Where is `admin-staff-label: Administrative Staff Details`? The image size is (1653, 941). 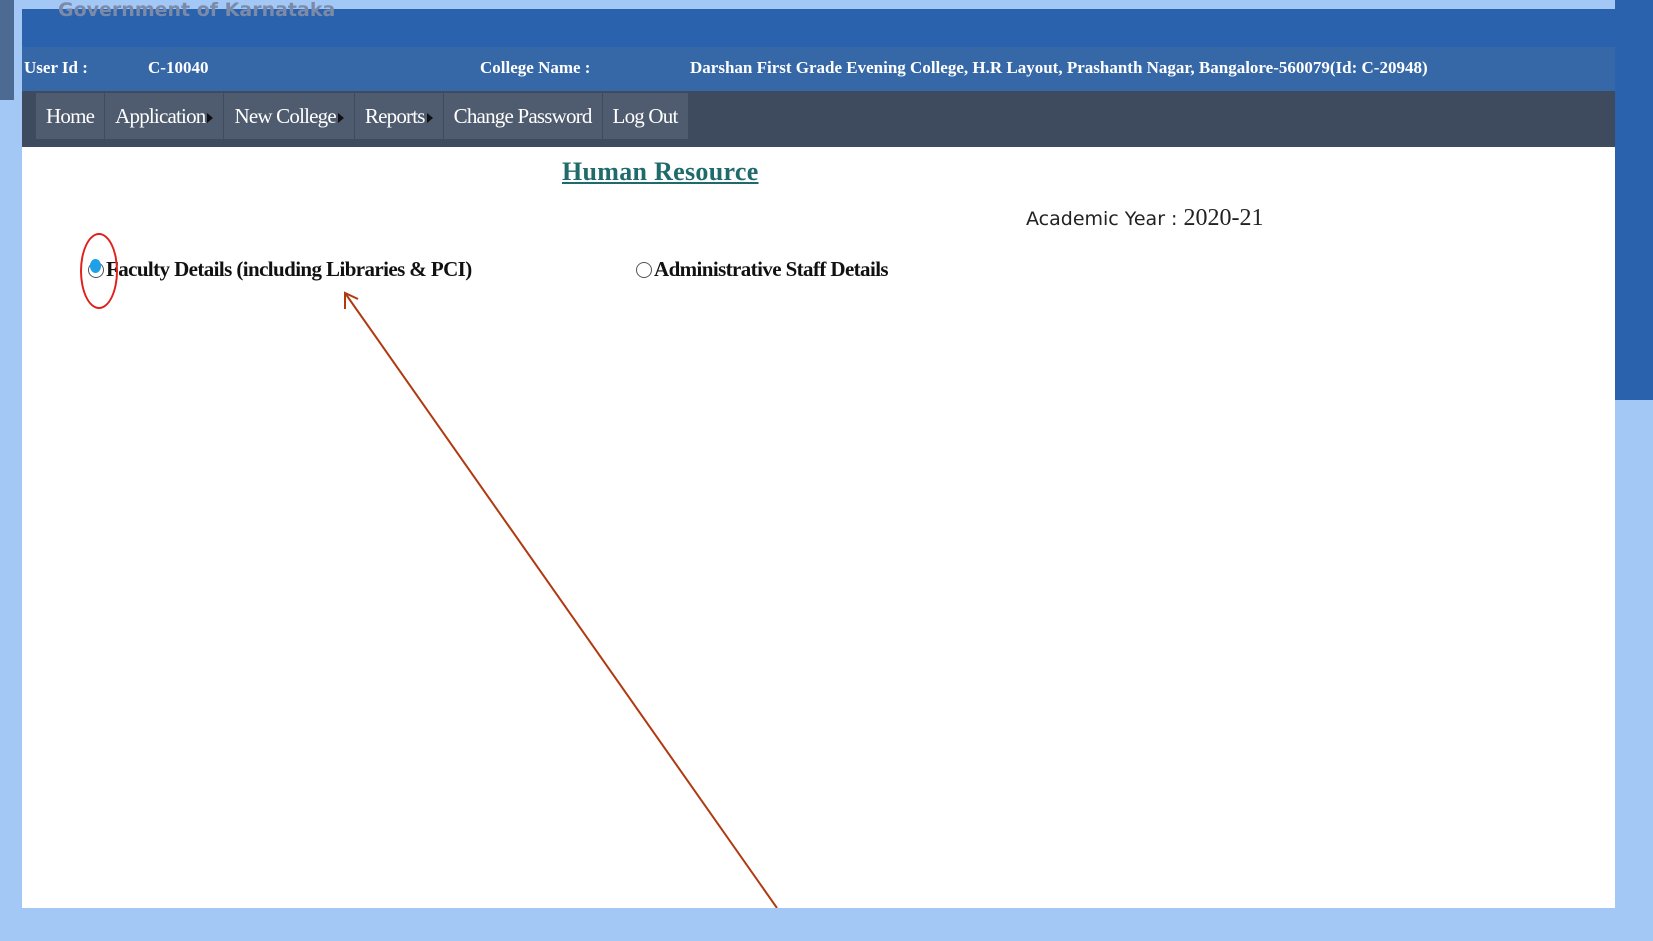 admin-staff-label: Administrative Staff Details is located at coordinates (771, 269).